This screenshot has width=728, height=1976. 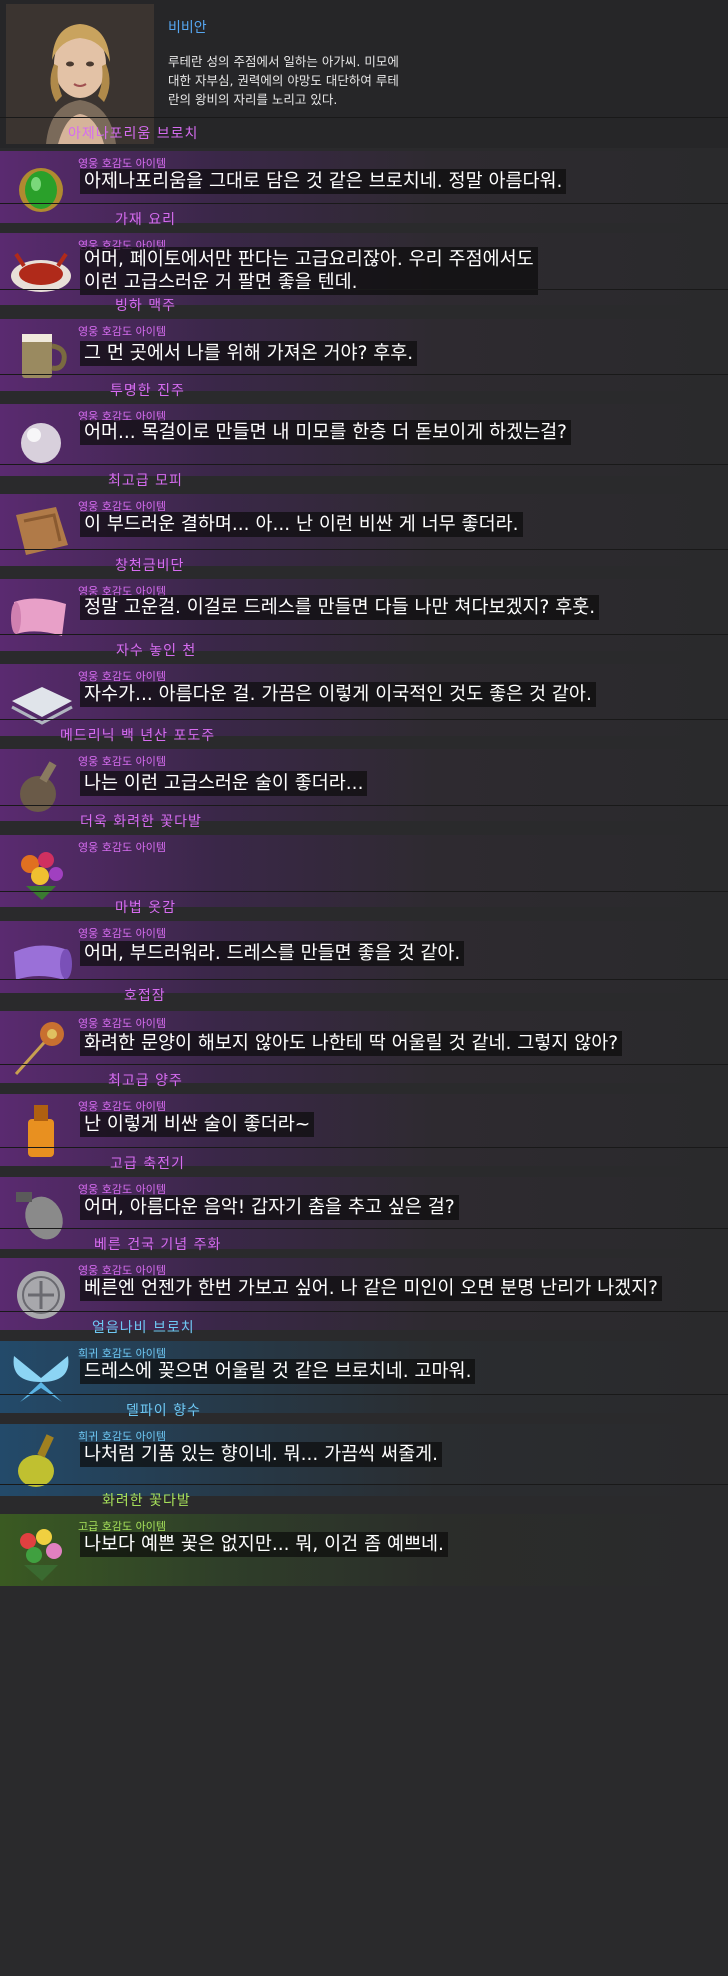 What do you see at coordinates (133, 134) in the screenshot?
I see `item-name: 아제나포리움 브로치` at bounding box center [133, 134].